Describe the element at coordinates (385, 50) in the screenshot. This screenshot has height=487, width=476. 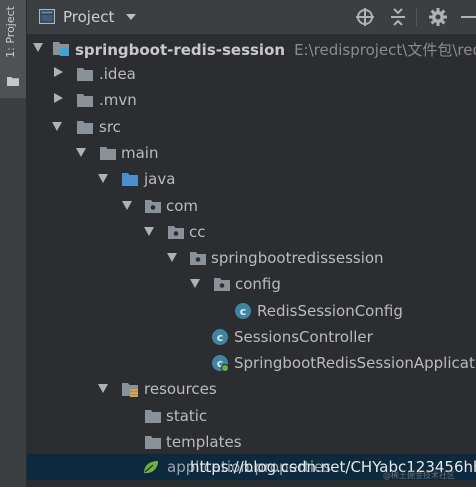
I see `root-project-path: E:\redisproject\文件包\redis\` at that location.